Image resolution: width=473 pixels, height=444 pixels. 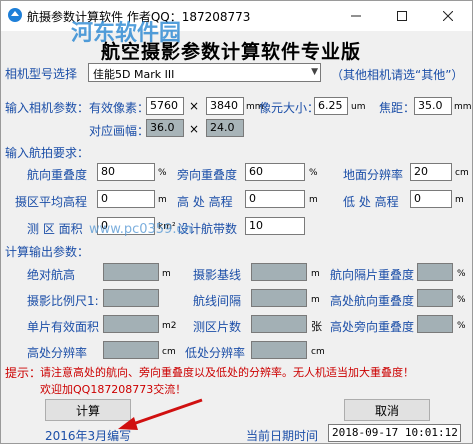 I want to click on times-sign: ×, so click(x=194, y=106).